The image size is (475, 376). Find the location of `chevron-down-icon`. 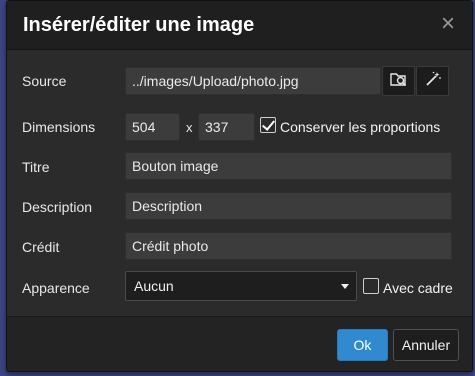

chevron-down-icon is located at coordinates (345, 286).